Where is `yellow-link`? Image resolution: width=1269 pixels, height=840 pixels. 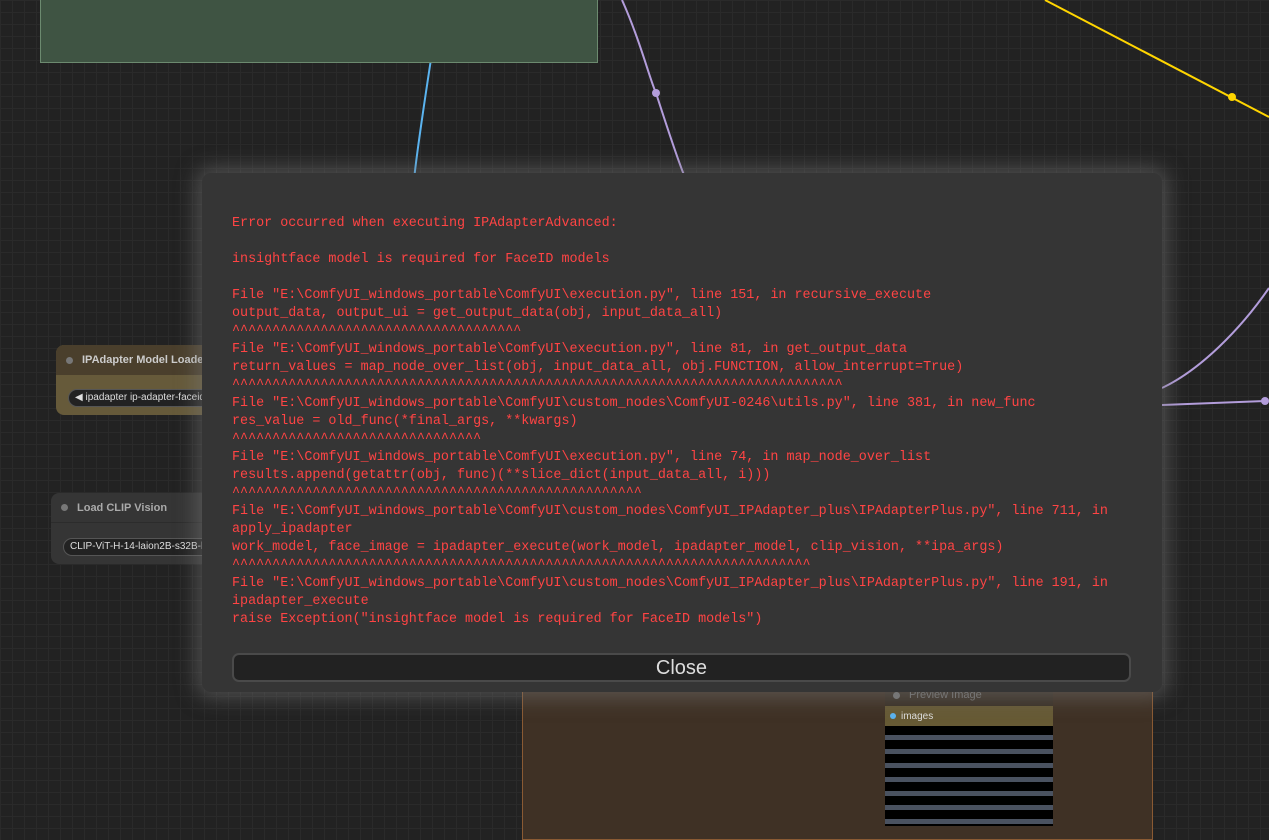
yellow-link is located at coordinates (1156, 59).